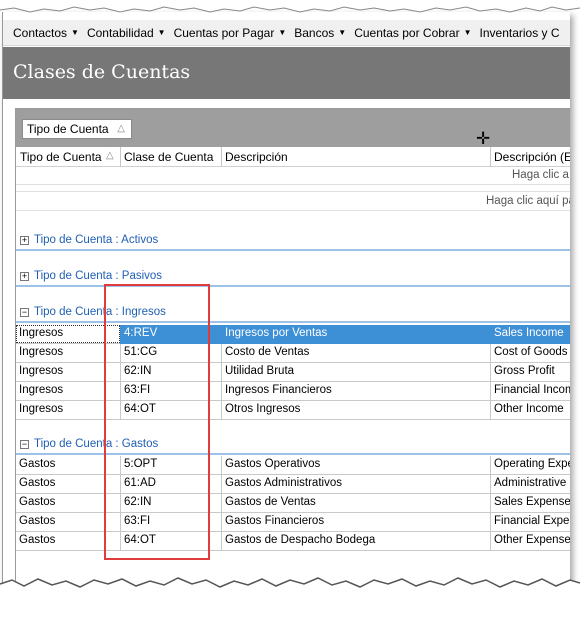 The height and width of the screenshot is (622, 580). I want to click on cell-descripcion: Utilidad Bruta, so click(356, 371).